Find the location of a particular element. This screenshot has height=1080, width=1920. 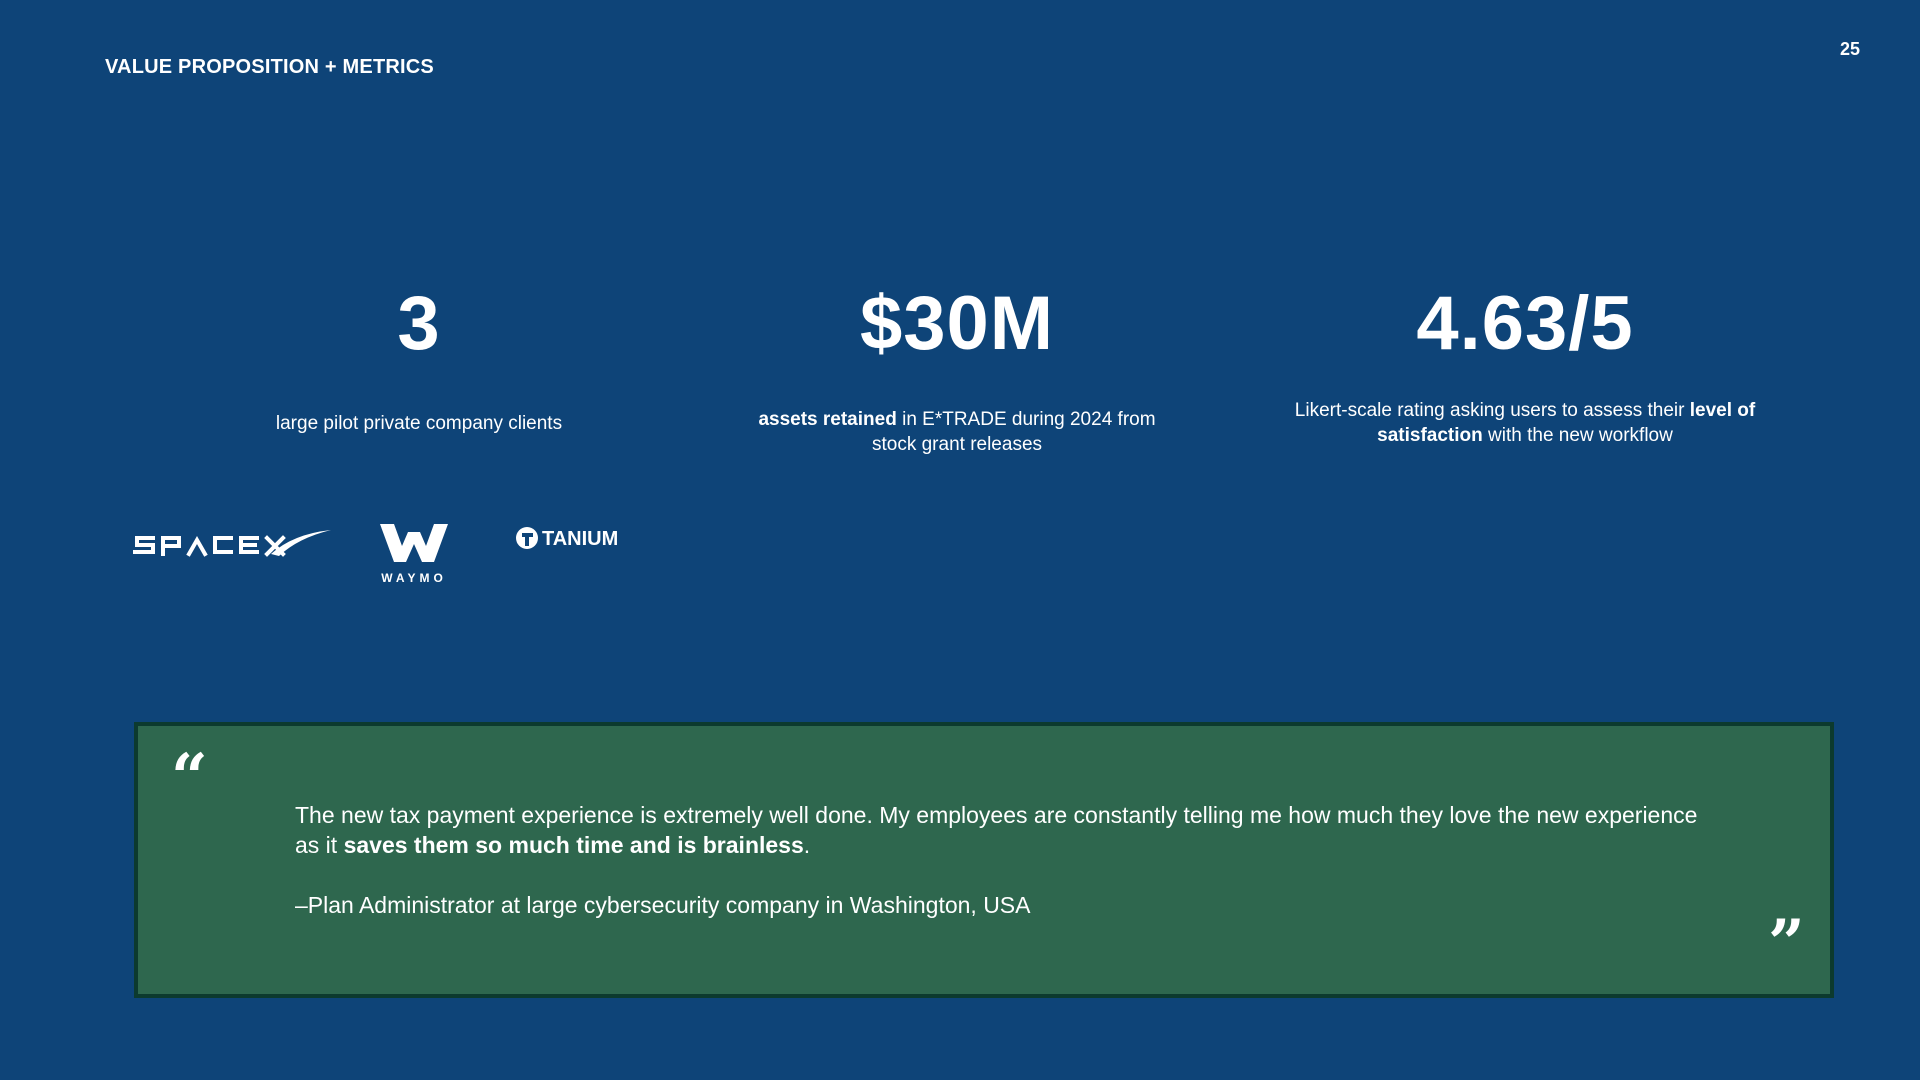

metric-value: $30M is located at coordinates (957, 323).